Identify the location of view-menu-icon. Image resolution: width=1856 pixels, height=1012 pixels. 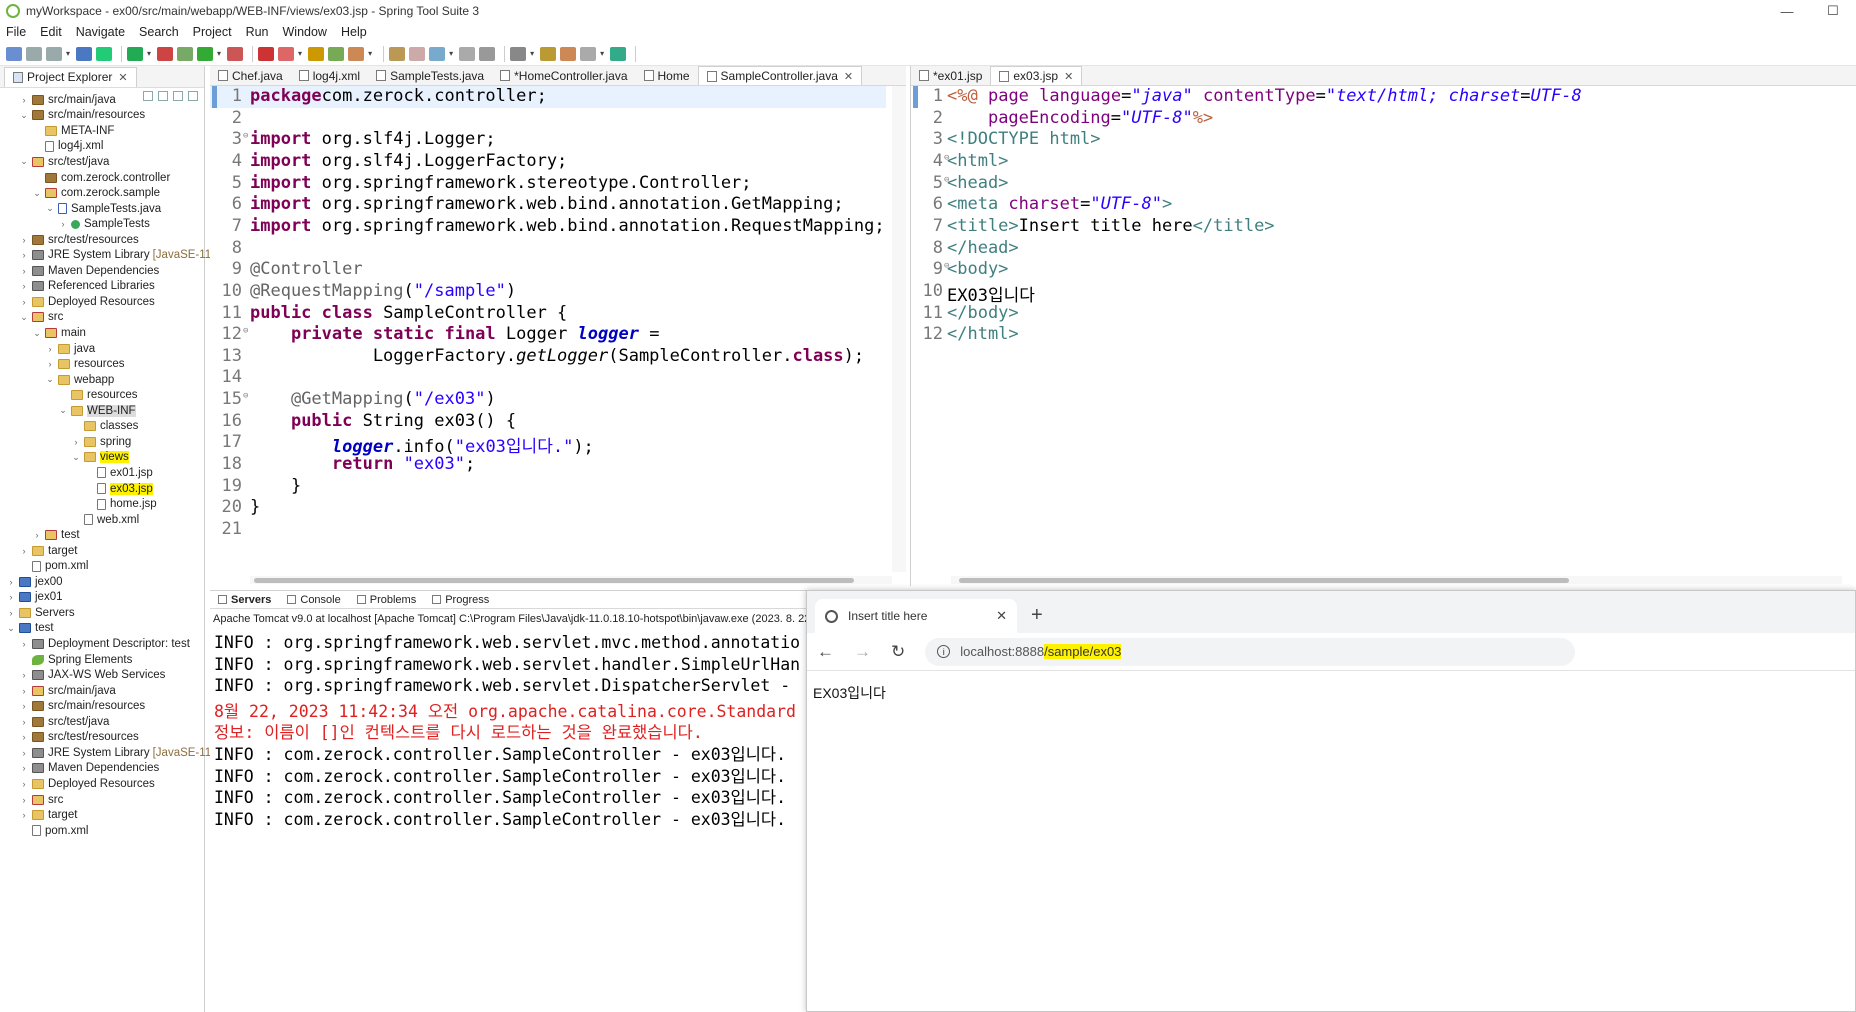
(193, 96).